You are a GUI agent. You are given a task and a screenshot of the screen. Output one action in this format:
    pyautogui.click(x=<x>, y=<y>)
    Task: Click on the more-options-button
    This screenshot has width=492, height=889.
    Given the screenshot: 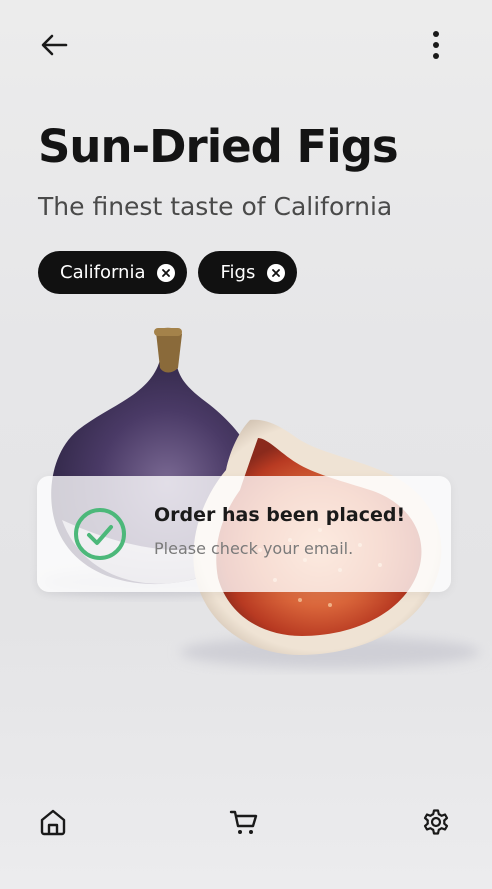 What is the action you would take?
    pyautogui.click(x=436, y=45)
    